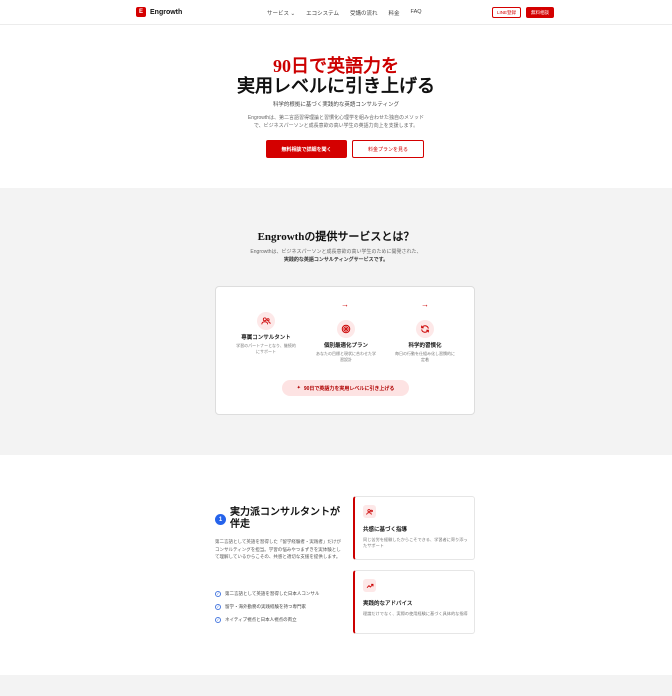 This screenshot has width=672, height=696. I want to click on step-consultant-text: 学習のパートナーとなり、継続的にサポート, so click(266, 348).